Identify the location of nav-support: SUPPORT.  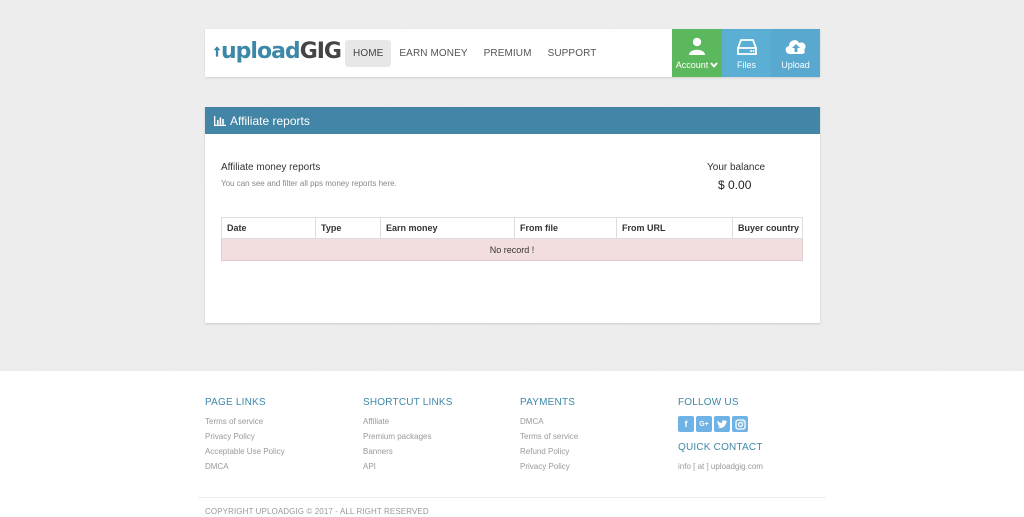
(572, 53).